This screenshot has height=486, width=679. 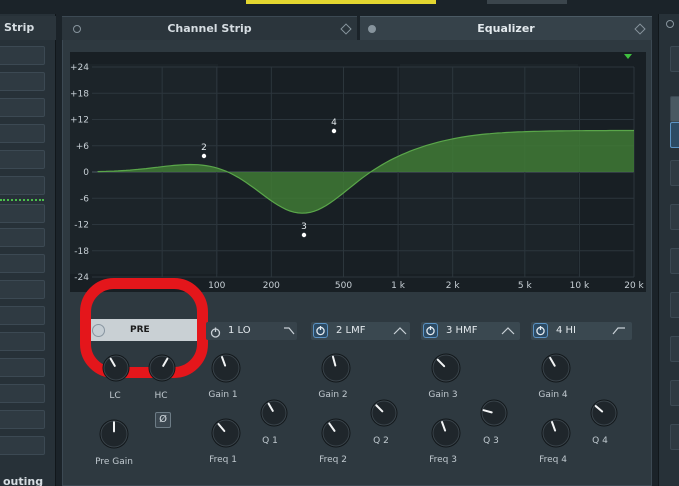 What do you see at coordinates (226, 433) in the screenshot?
I see `band-1-freq-knob` at bounding box center [226, 433].